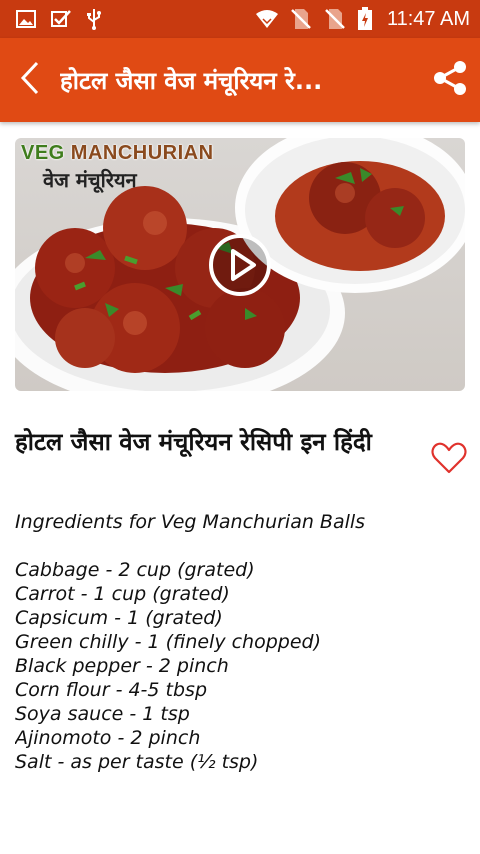 The image size is (480, 854). I want to click on play-icon, so click(240, 267).